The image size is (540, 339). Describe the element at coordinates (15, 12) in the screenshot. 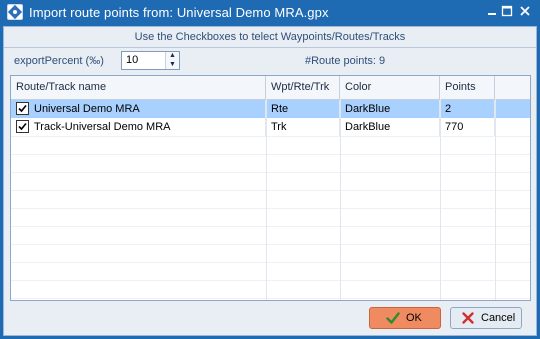

I see `app-icon` at that location.